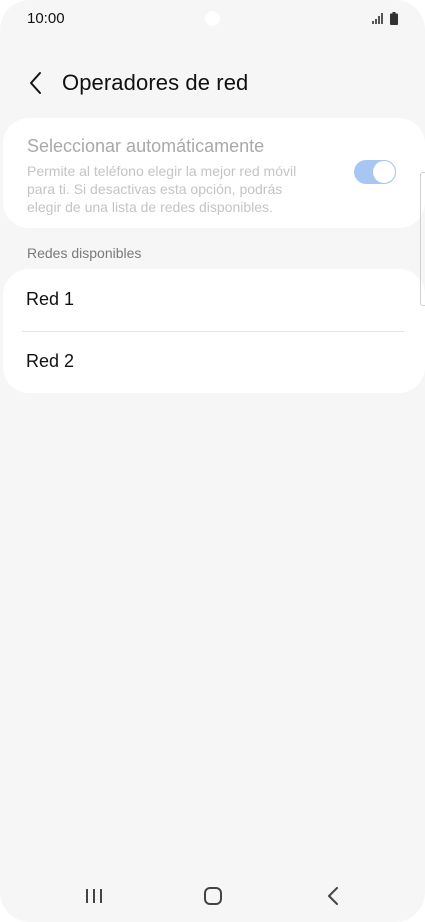 The height and width of the screenshot is (922, 425). Describe the element at coordinates (384, 172) in the screenshot. I see `toggle-knob` at that location.